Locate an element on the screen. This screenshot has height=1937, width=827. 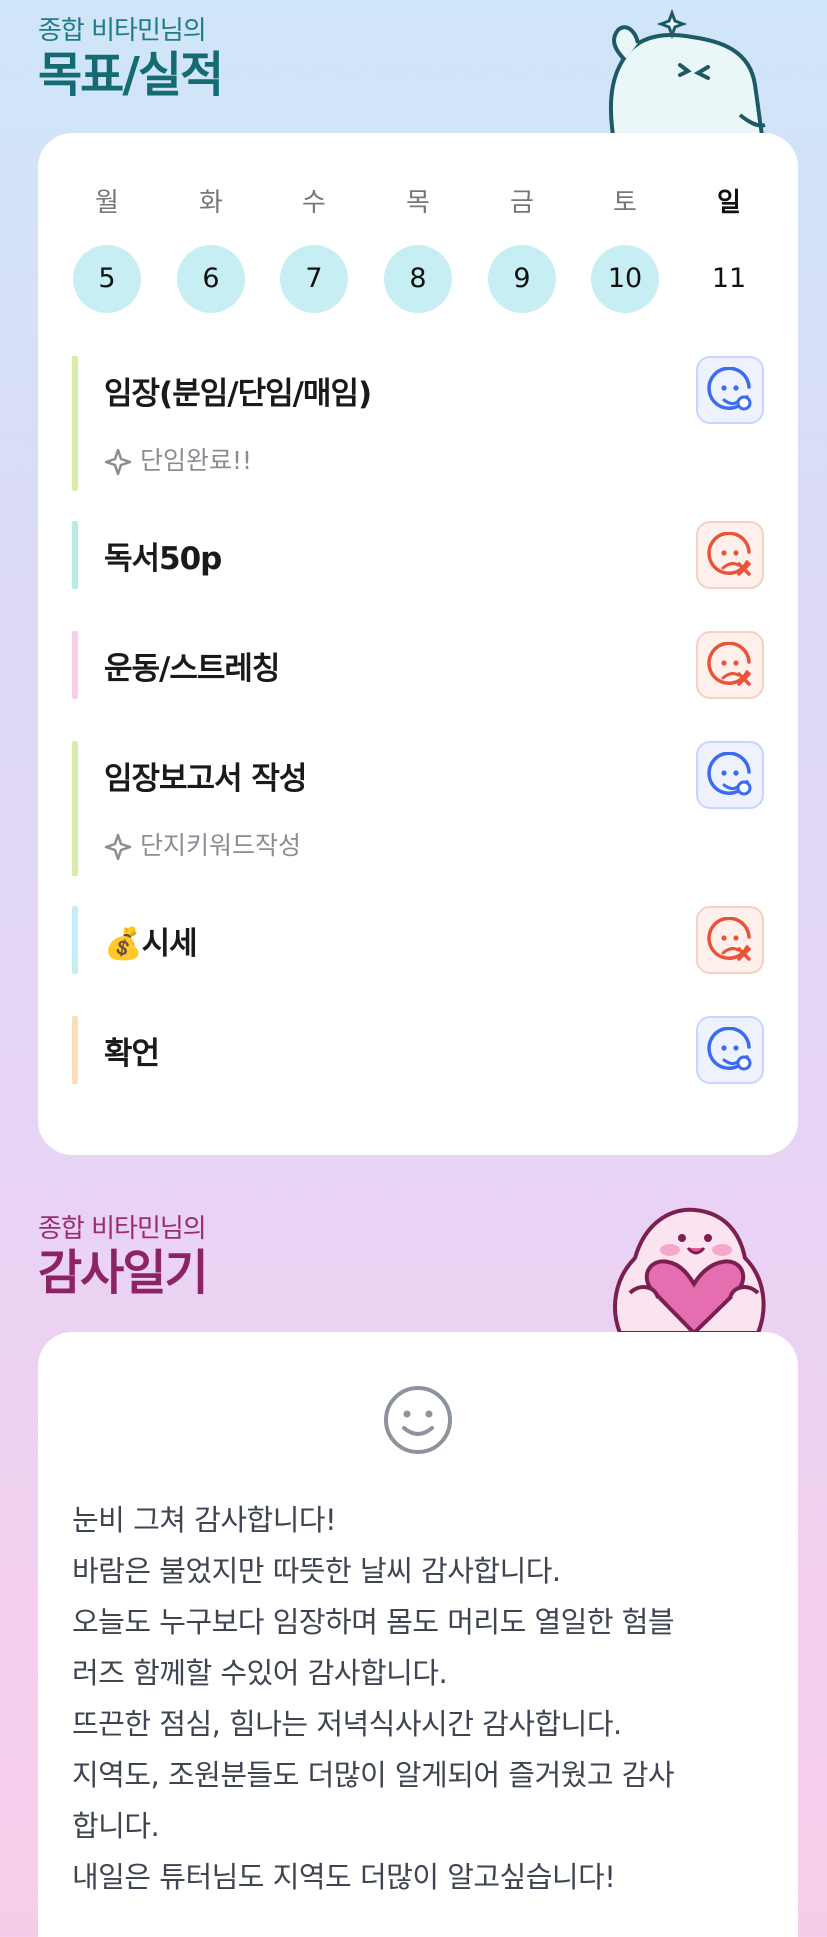
gratitude-line: 지역도, 조원분들도 더많이 알게되어 즐거웠고 감사 is located at coordinates (373, 1775).